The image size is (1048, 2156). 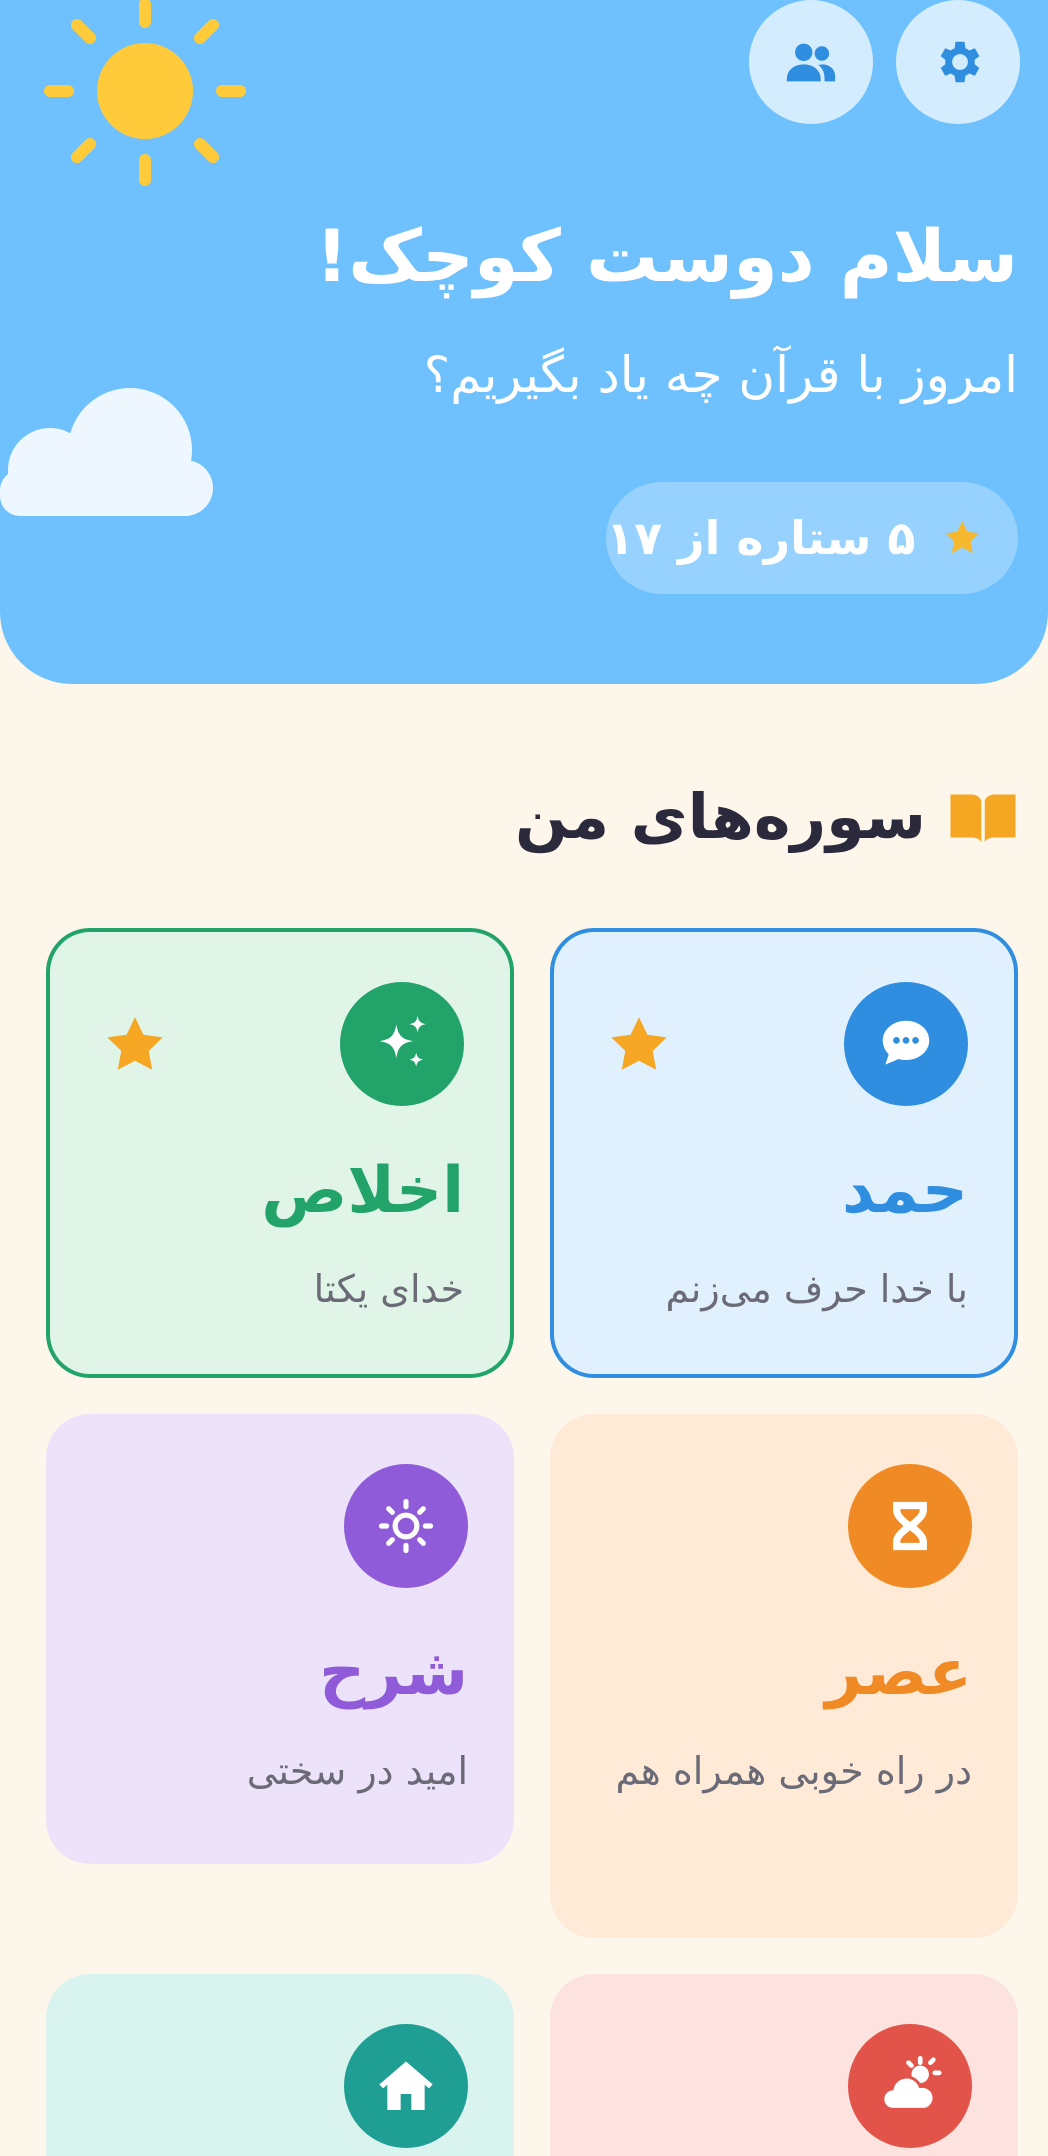 I want to click on surah-description: خدای یکتا, so click(x=388, y=1289).